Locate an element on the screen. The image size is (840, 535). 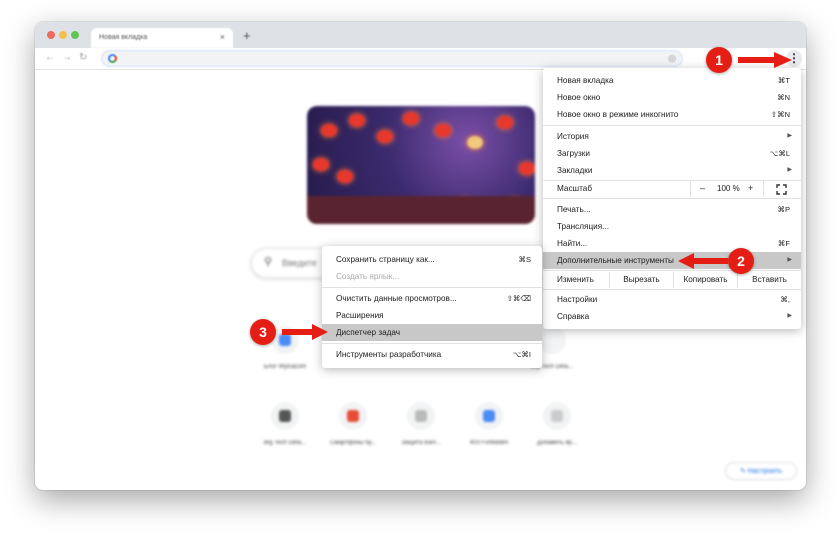
menu-item-help: Справка ▶ is located at coordinates (672, 316).